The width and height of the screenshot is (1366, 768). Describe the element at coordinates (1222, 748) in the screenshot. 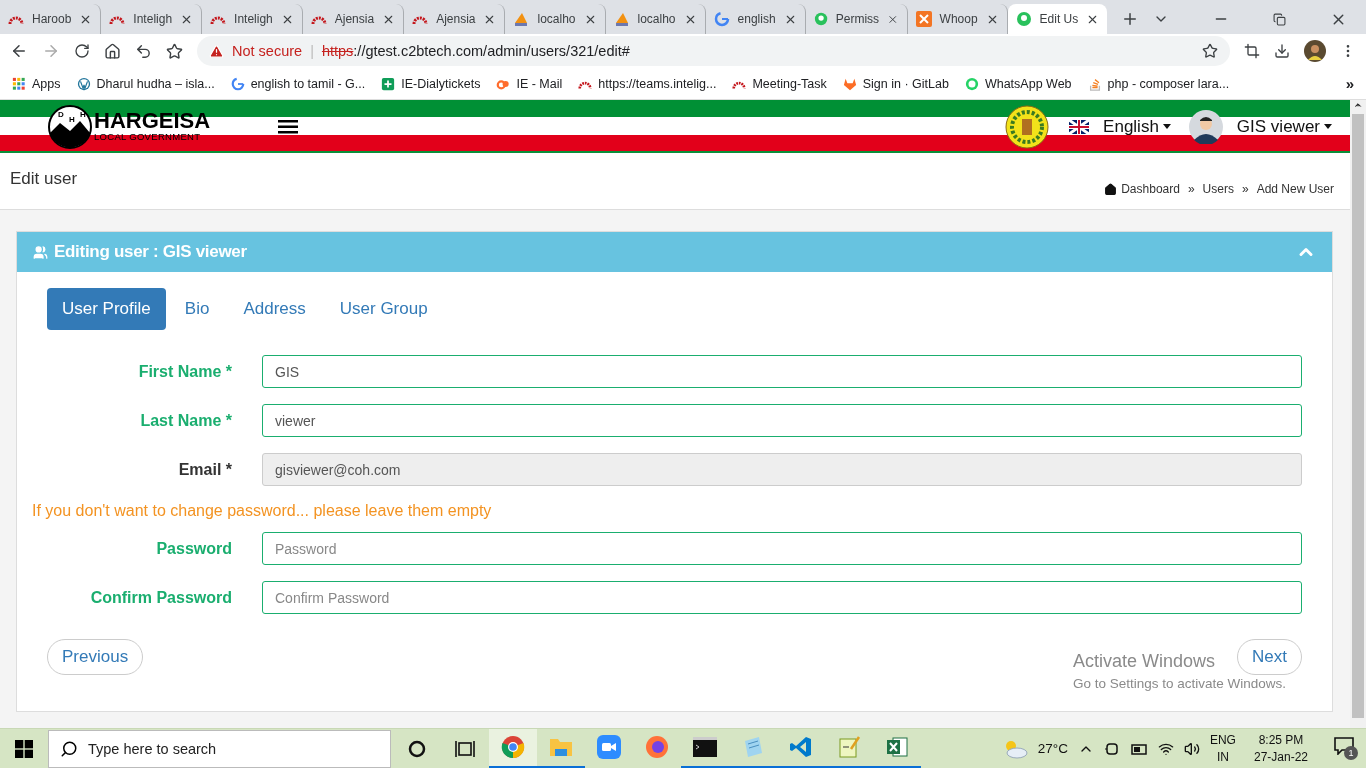

I see `input-language: ENG IN` at that location.